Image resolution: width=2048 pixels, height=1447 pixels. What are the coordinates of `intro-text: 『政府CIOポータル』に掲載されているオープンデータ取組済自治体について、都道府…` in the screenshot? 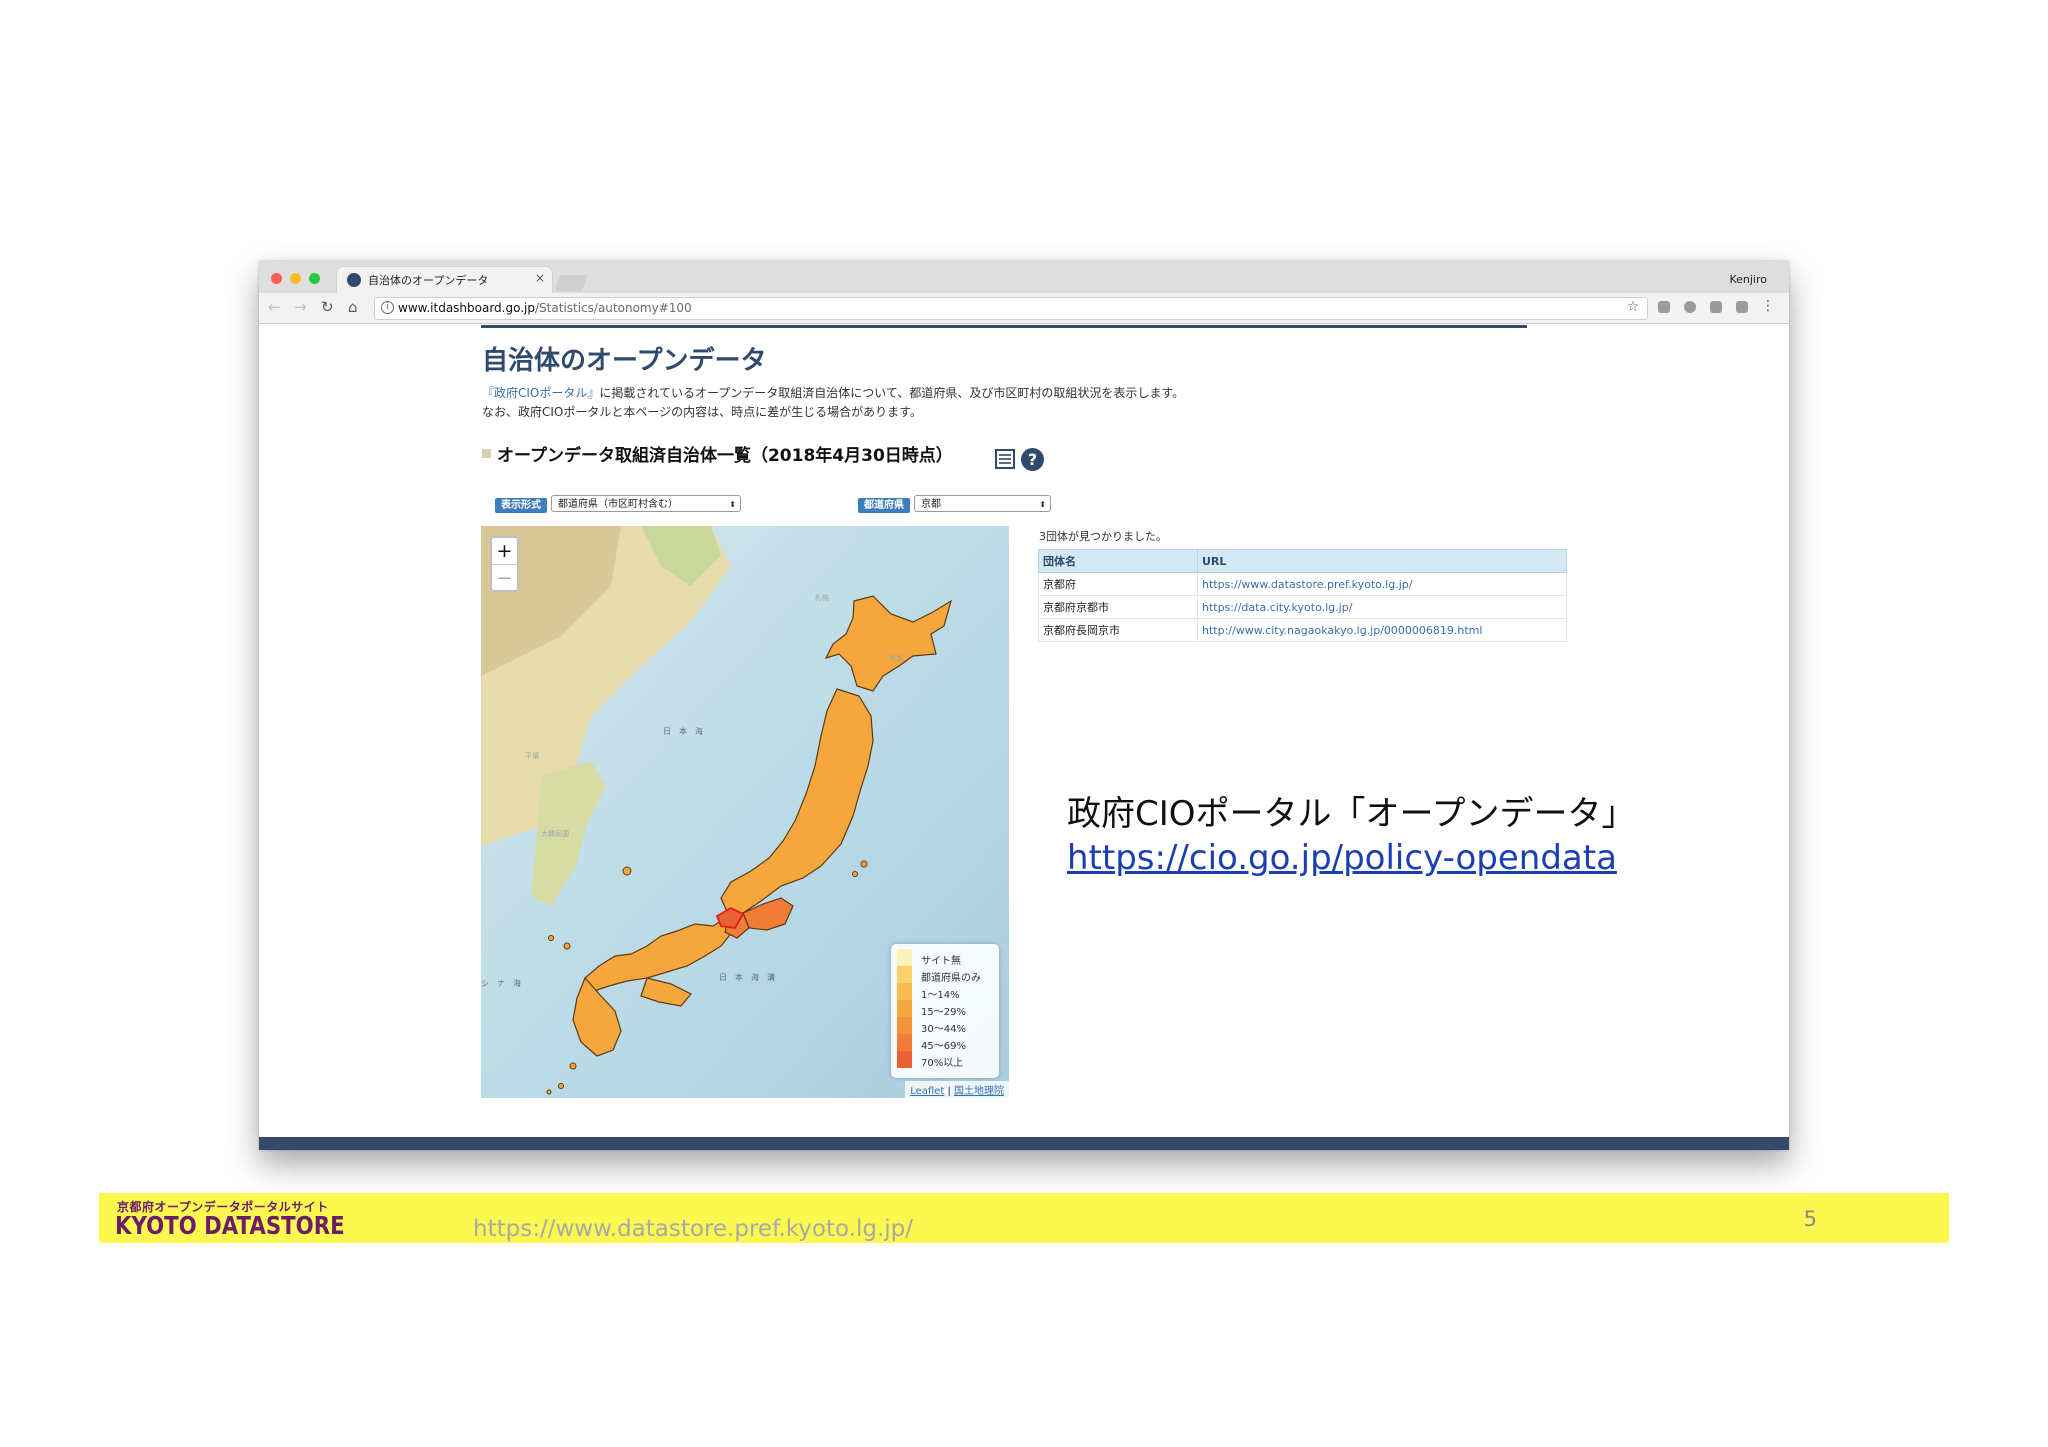 It's located at (833, 403).